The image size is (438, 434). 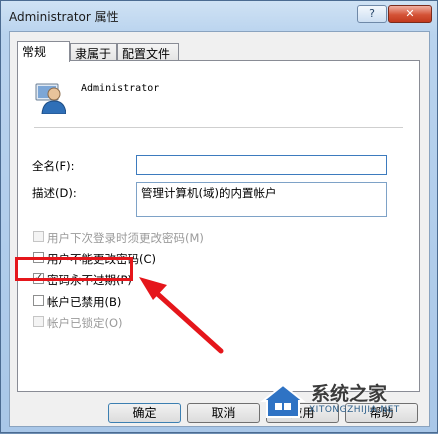 What do you see at coordinates (283, 400) in the screenshot?
I see `house-logo-icon` at bounding box center [283, 400].